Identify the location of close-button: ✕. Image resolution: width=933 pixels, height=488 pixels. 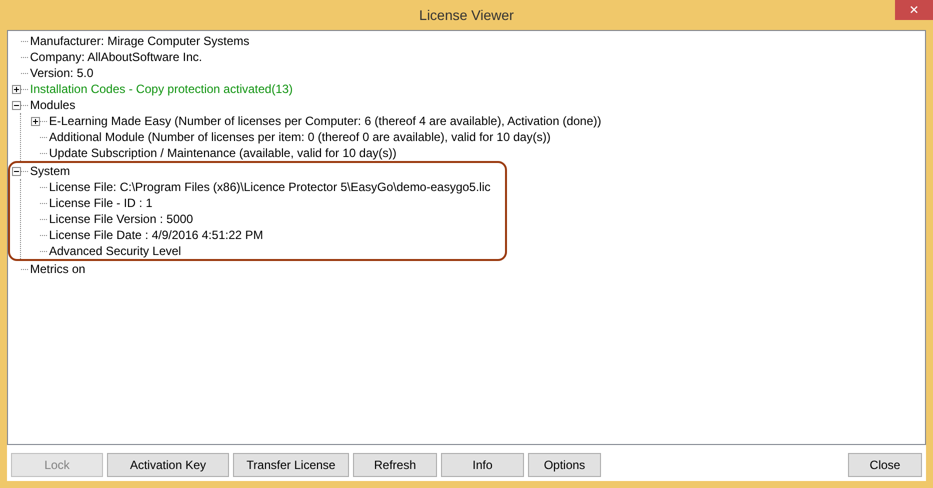
(914, 10).